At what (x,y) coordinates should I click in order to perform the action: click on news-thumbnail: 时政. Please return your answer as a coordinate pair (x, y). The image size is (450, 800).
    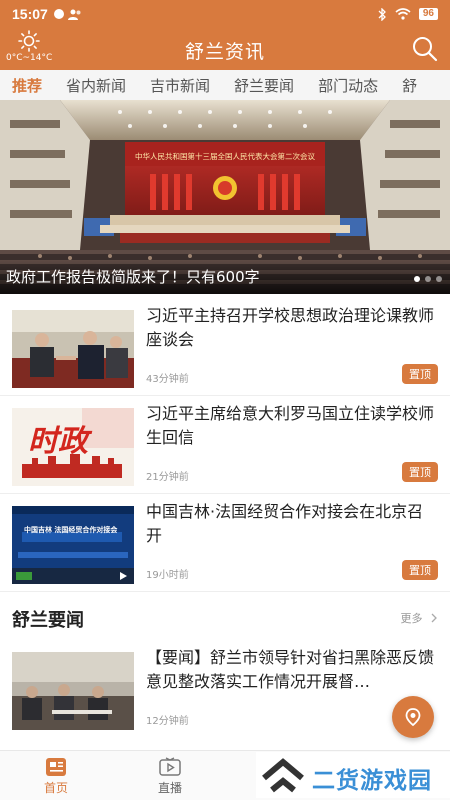
    Looking at the image, I should click on (73, 447).